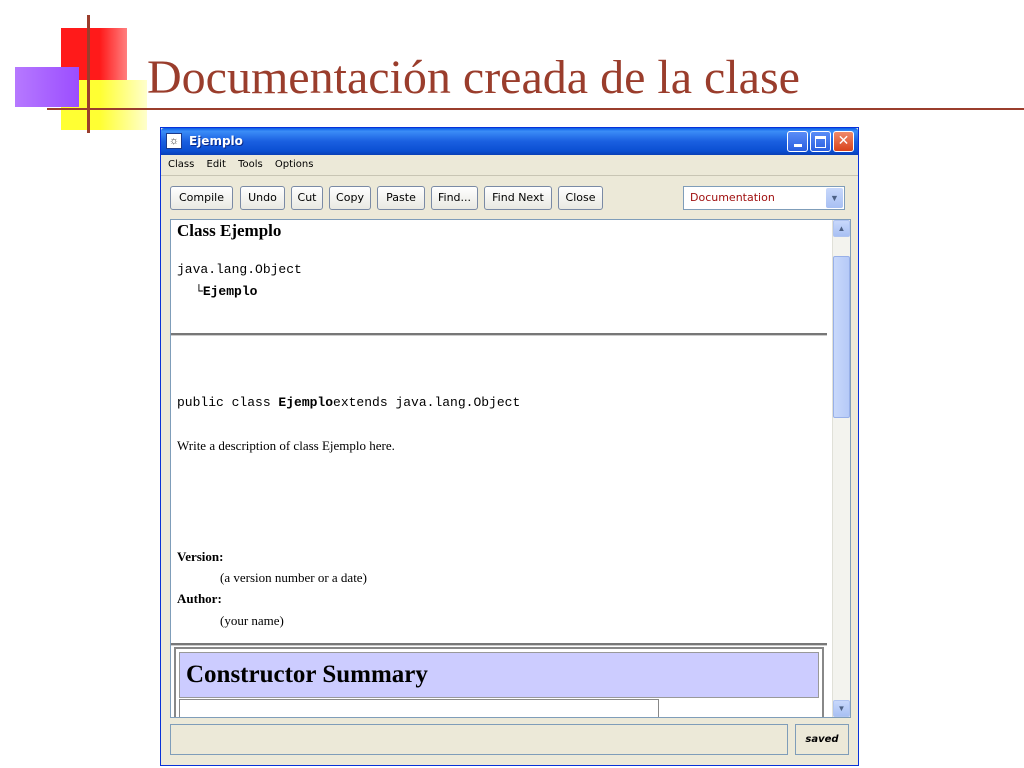 The height and width of the screenshot is (768, 1024). I want to click on status-message, so click(479, 739).